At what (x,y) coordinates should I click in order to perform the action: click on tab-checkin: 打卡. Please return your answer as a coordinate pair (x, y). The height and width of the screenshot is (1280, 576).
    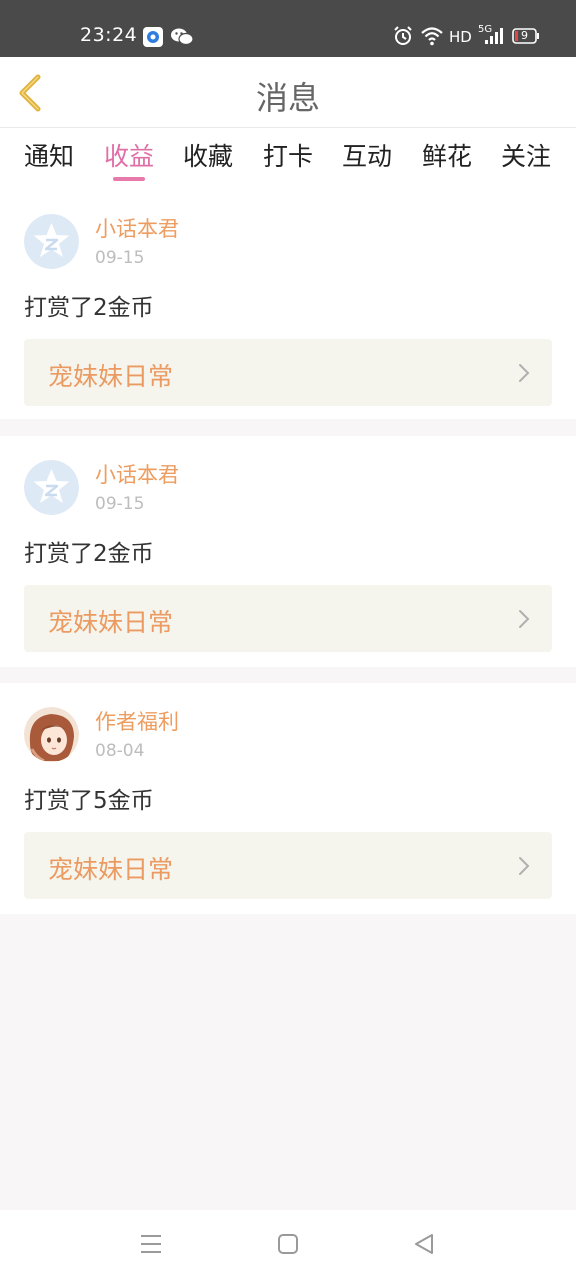
    Looking at the image, I should click on (288, 155).